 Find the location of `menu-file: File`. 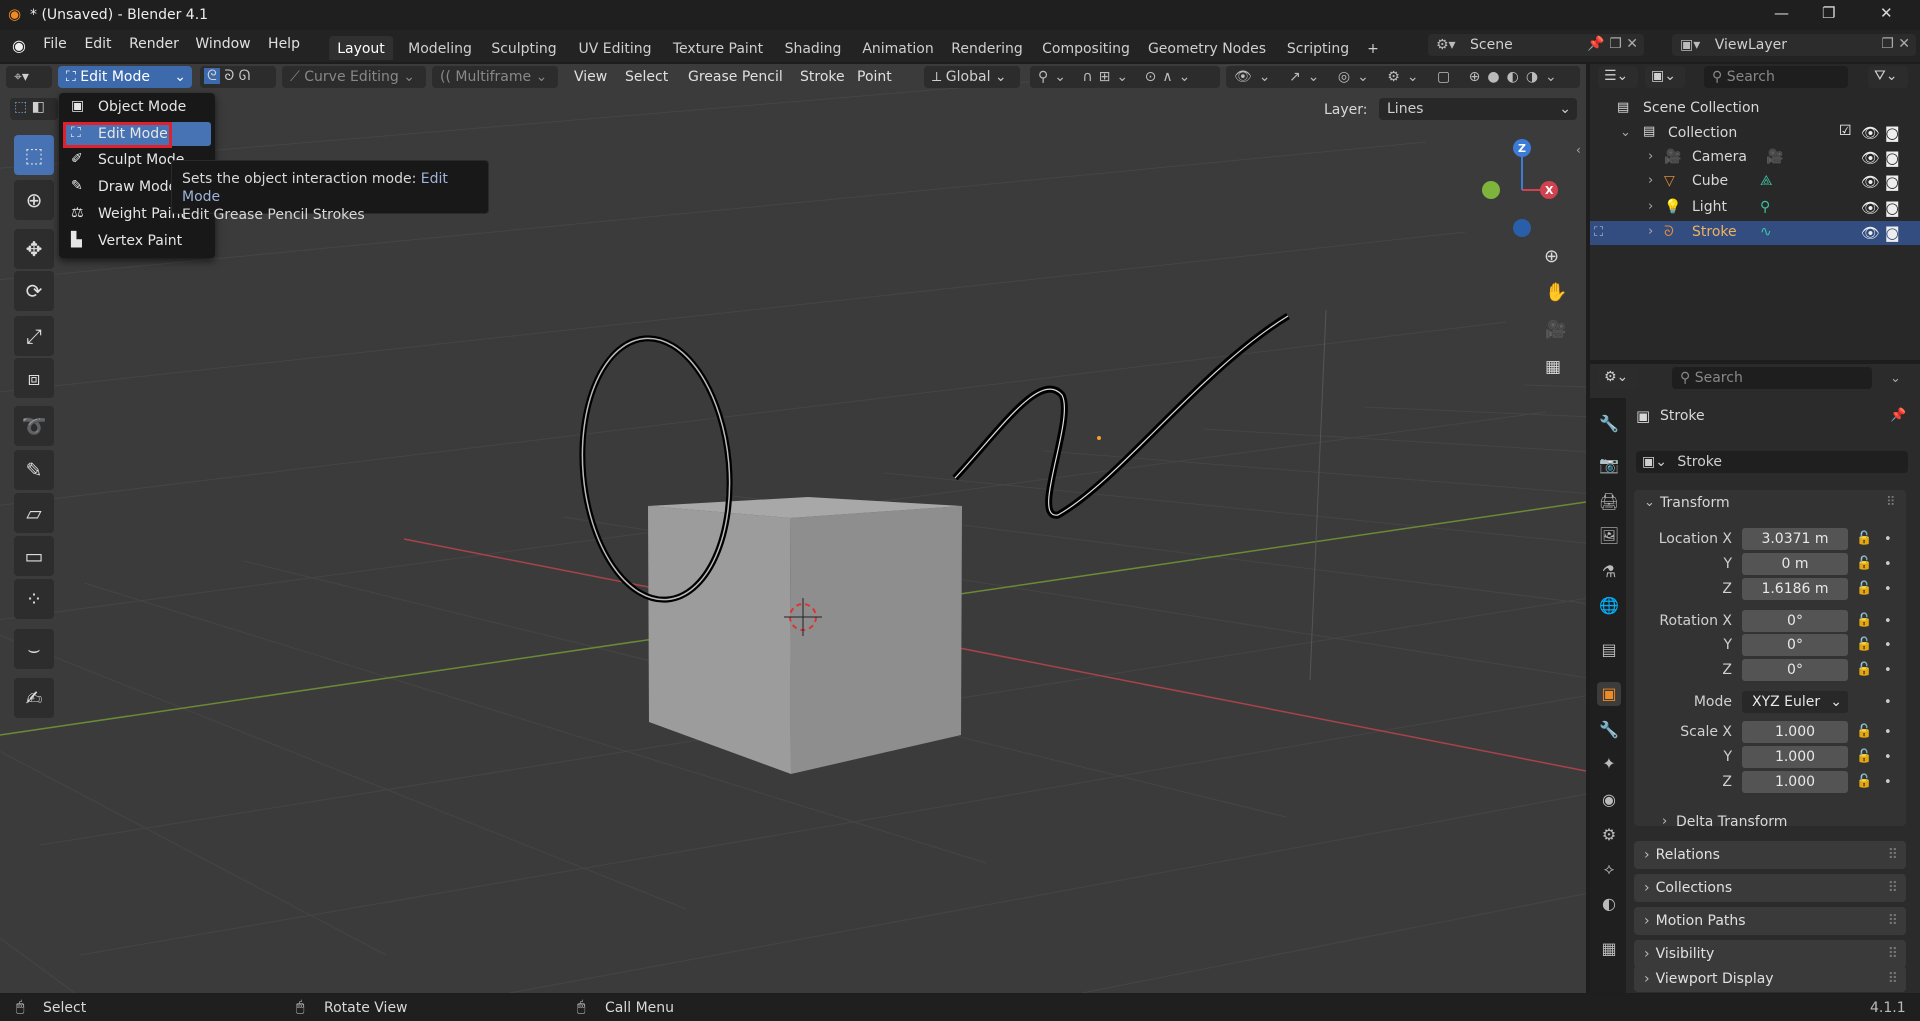

menu-file: File is located at coordinates (54, 44).